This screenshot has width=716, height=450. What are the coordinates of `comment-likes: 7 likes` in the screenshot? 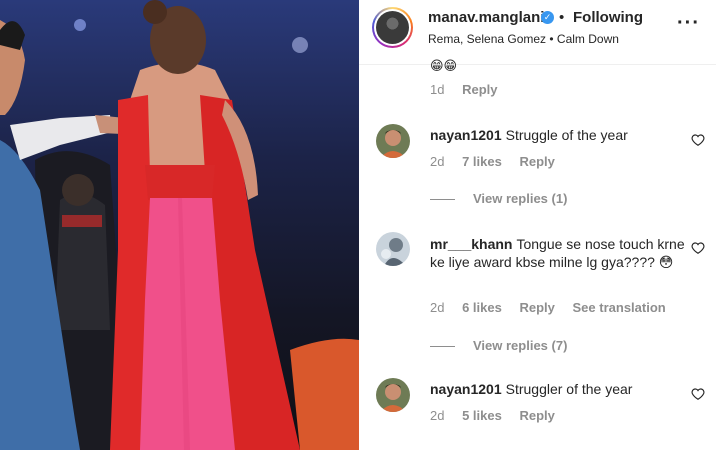 It's located at (482, 161).